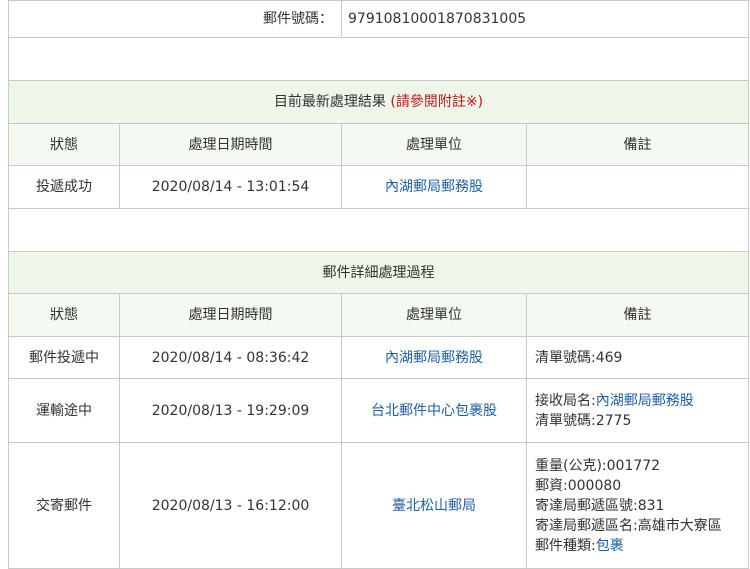  I want to click on latest-remark, so click(637, 187).